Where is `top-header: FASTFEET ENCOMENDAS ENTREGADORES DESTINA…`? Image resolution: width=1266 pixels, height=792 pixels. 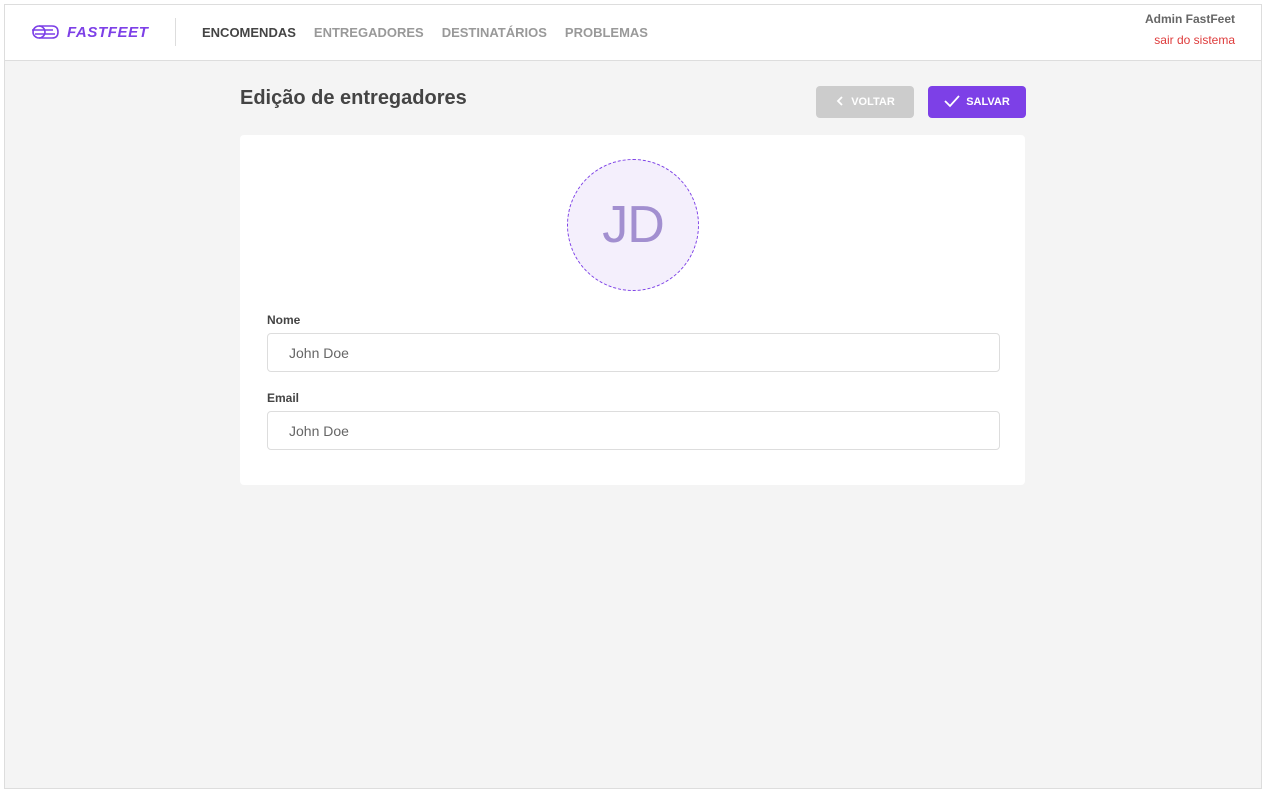
top-header: FASTFEET ENCOMENDAS ENTREGADORES DESTINA… is located at coordinates (633, 33).